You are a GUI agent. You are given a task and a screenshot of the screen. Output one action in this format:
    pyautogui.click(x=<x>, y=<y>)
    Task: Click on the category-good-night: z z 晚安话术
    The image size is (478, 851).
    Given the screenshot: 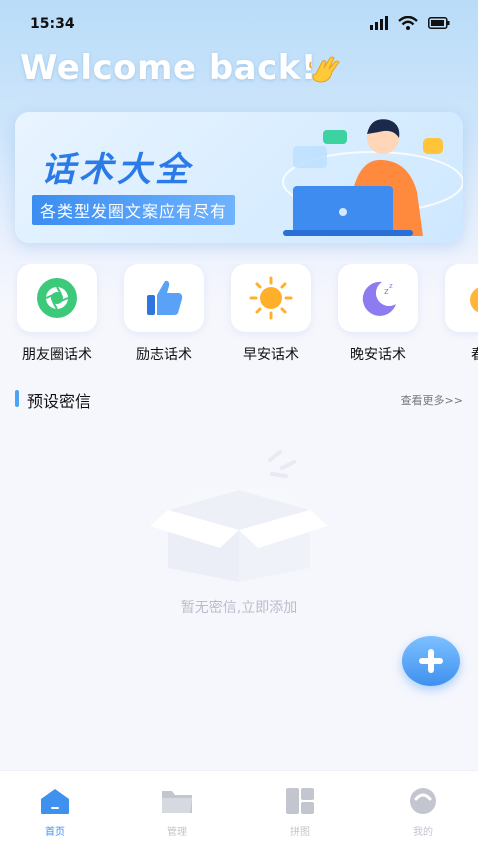 What is the action you would take?
    pyautogui.click(x=378, y=314)
    